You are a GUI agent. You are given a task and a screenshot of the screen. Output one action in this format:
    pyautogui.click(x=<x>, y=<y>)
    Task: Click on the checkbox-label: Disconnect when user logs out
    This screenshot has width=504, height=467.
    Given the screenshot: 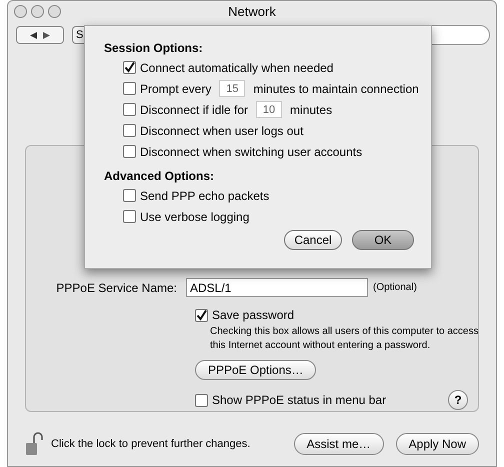 What is the action you would take?
    pyautogui.click(x=222, y=131)
    